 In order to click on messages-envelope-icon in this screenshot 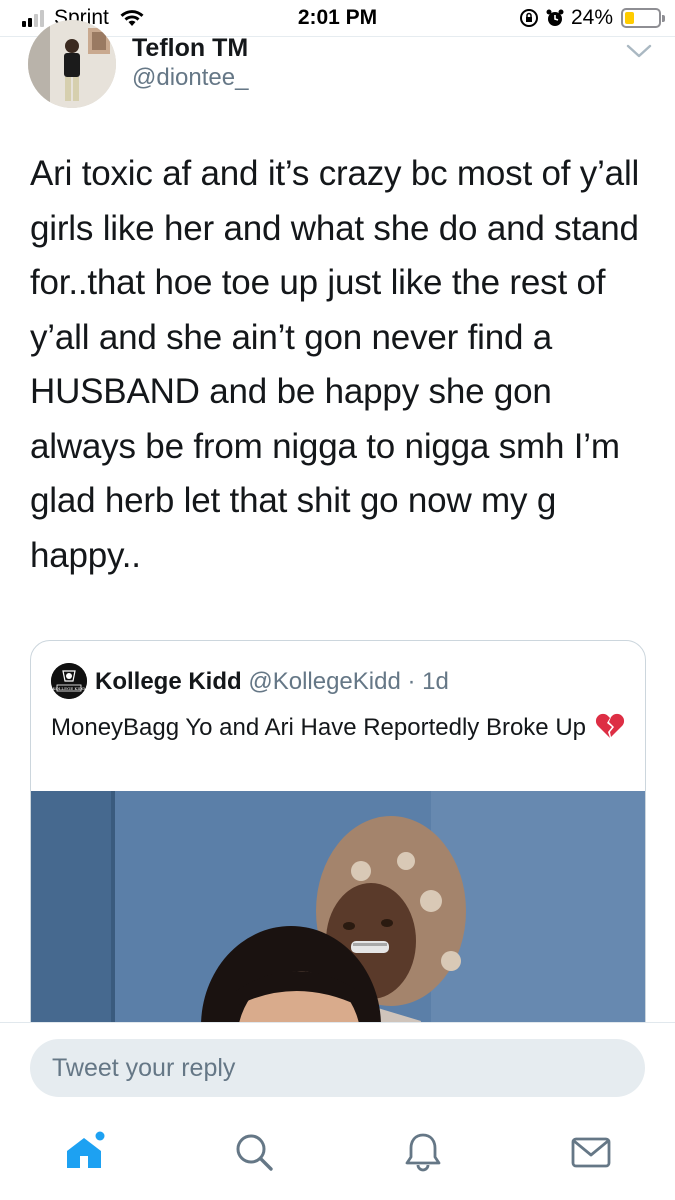, I will do `click(591, 1152)`.